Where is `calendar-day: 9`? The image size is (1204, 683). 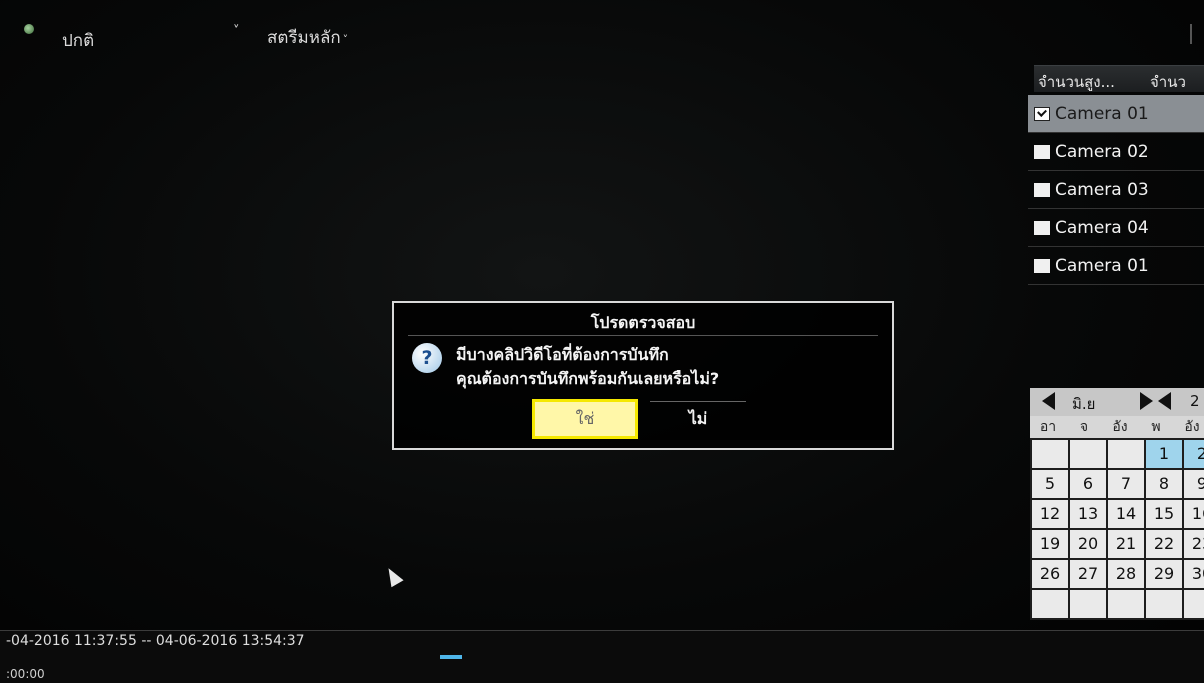 calendar-day: 9 is located at coordinates (1194, 484).